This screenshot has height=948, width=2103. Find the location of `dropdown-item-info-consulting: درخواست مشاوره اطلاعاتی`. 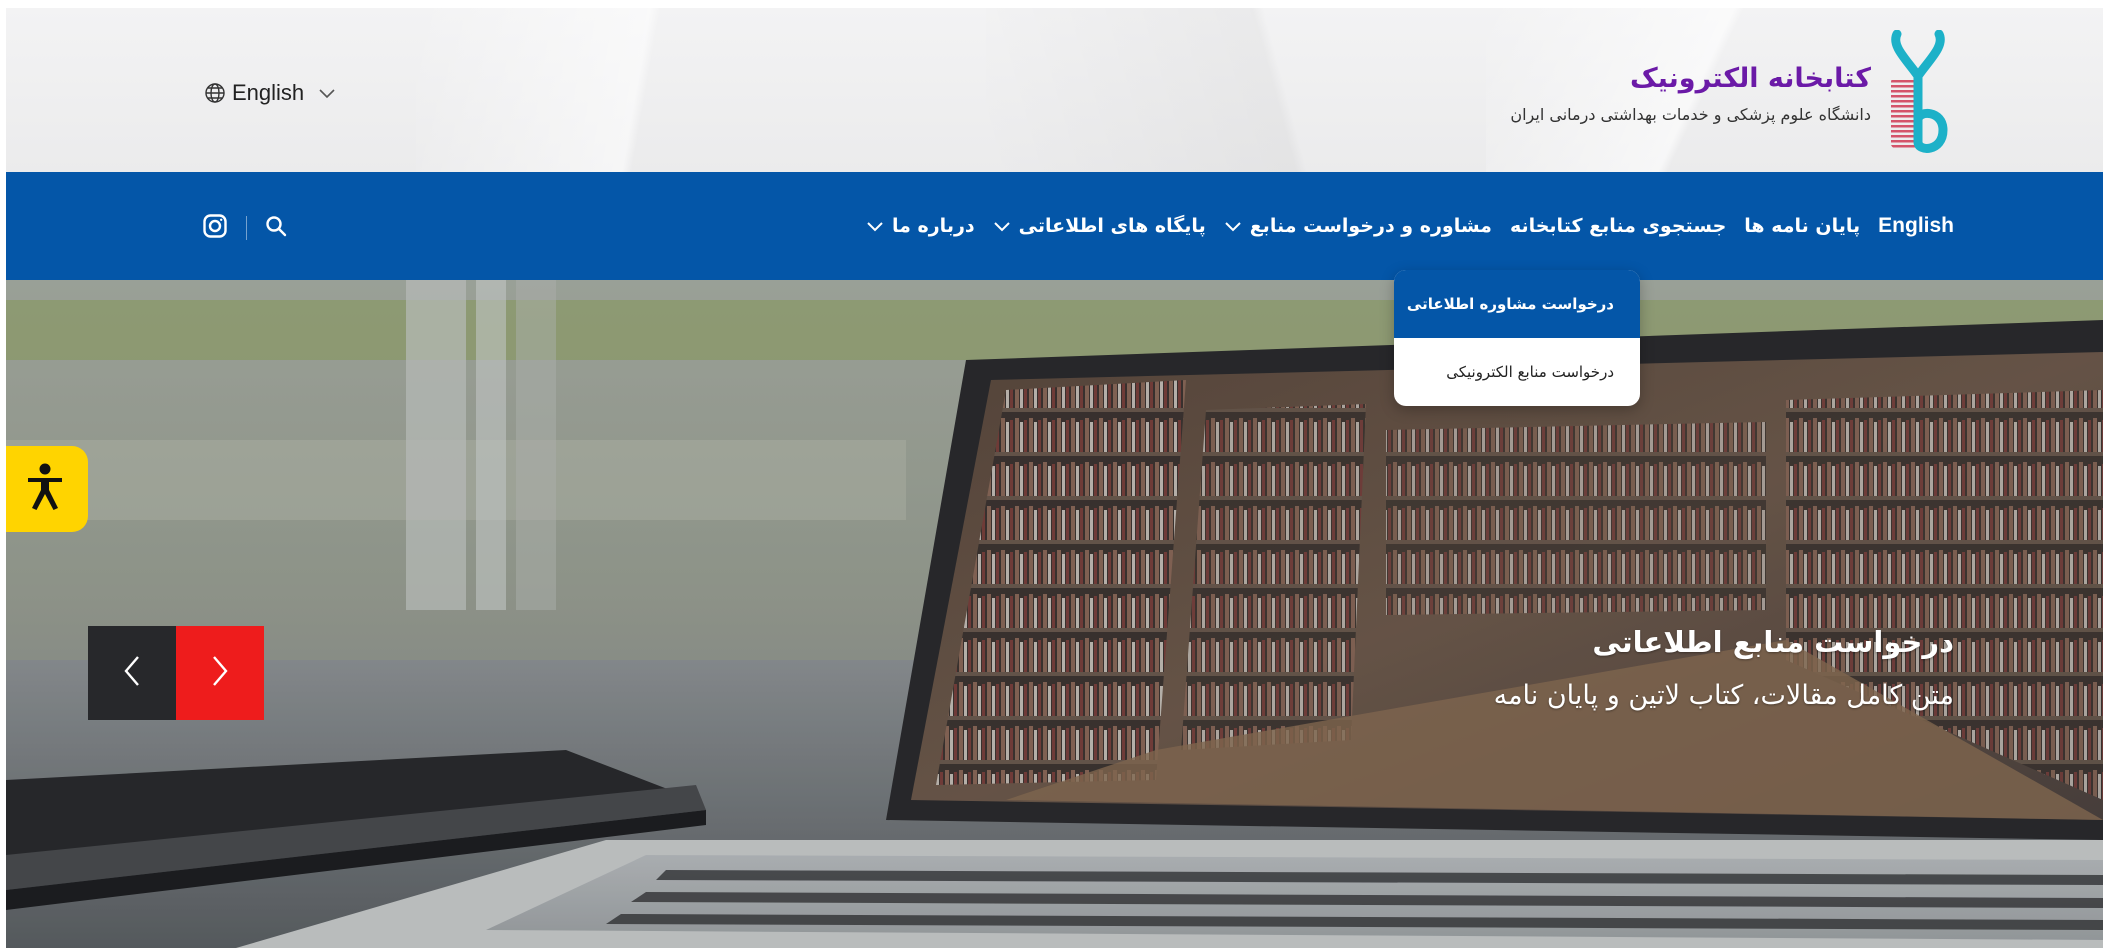

dropdown-item-info-consulting: درخواست مشاوره اطلاعاتی is located at coordinates (1517, 304).